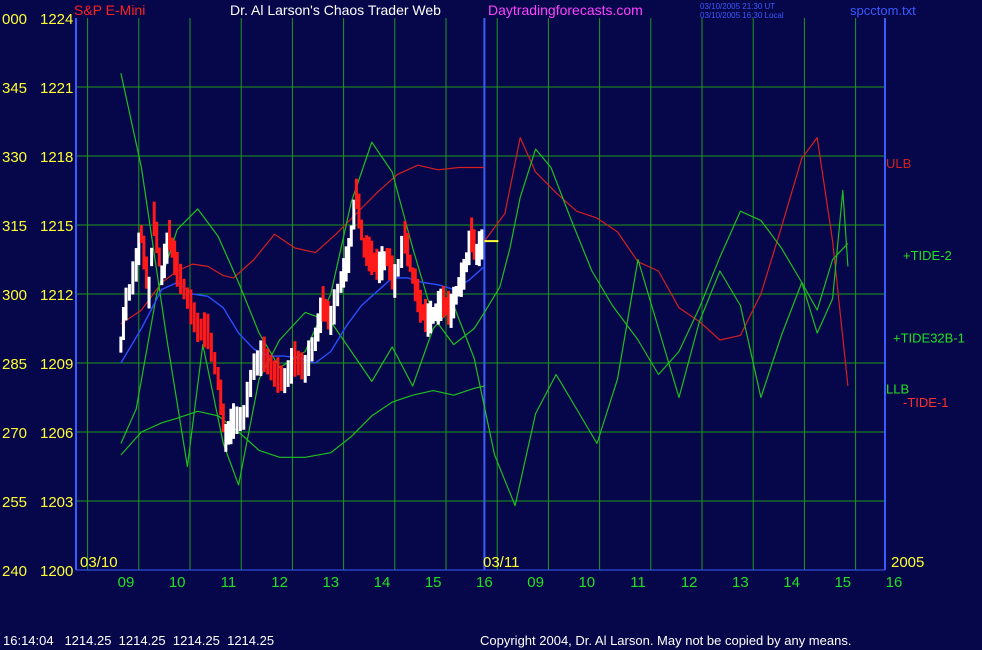  What do you see at coordinates (926, 402) in the screenshot?
I see `series-label: -TIDE-1` at bounding box center [926, 402].